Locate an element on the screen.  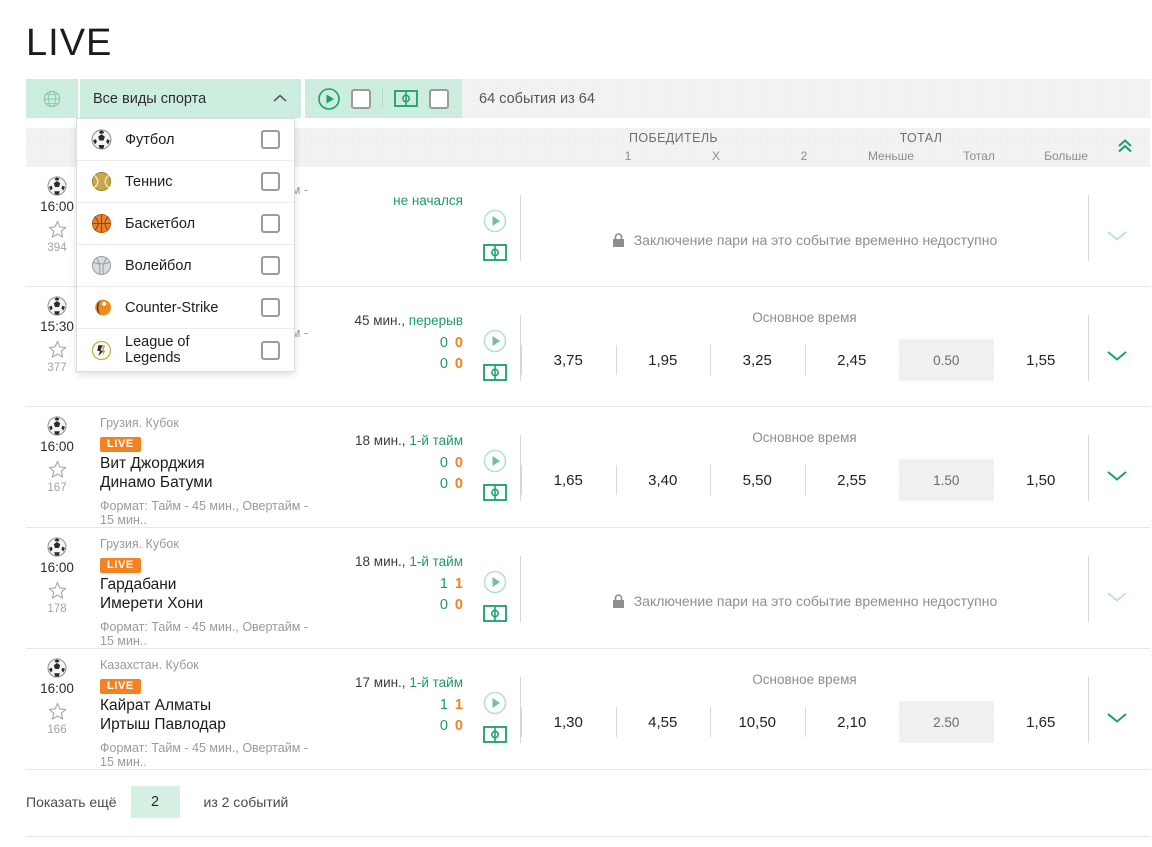
score-away-b: 0 is located at coordinates (458, 364).